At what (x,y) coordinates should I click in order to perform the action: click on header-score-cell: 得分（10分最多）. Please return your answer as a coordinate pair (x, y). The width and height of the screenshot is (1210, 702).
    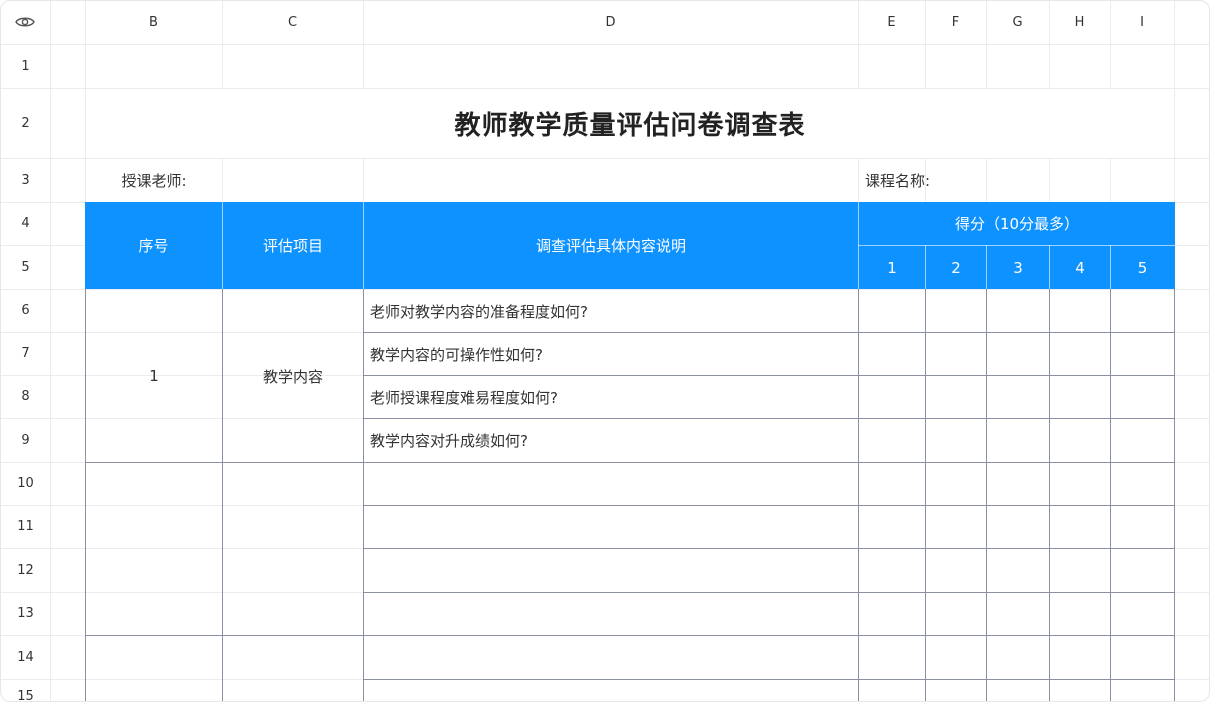
    Looking at the image, I should click on (1017, 223).